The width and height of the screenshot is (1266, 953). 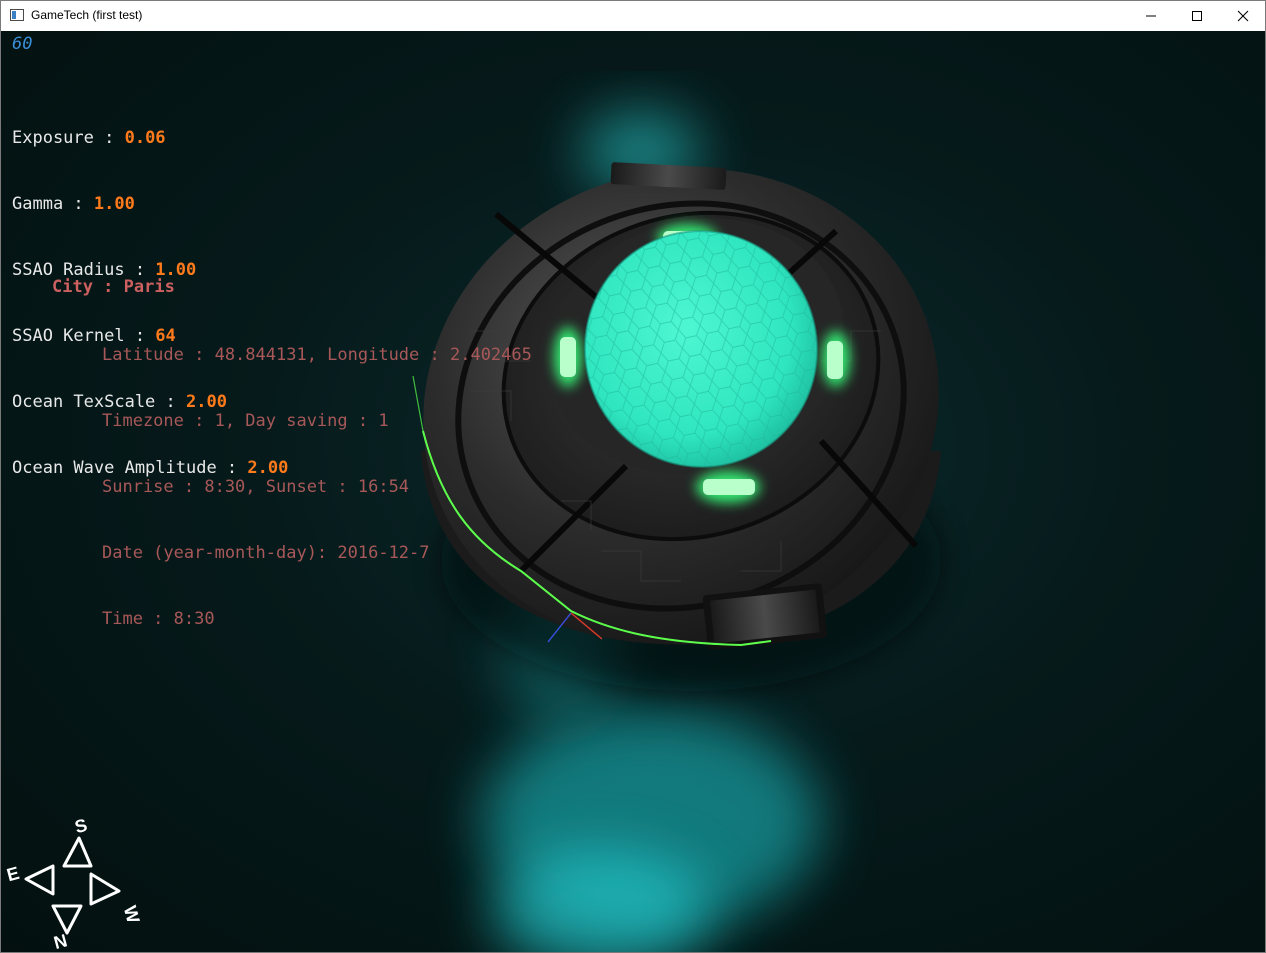 I want to click on app-icon, so click(x=17, y=15).